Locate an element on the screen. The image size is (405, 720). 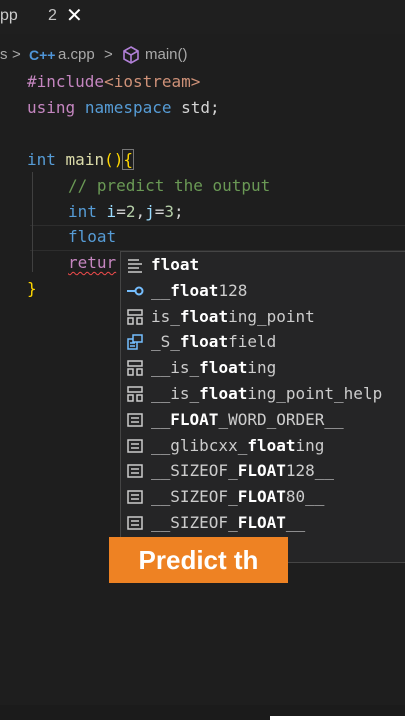
tab-label: pp is located at coordinates (9, 16).